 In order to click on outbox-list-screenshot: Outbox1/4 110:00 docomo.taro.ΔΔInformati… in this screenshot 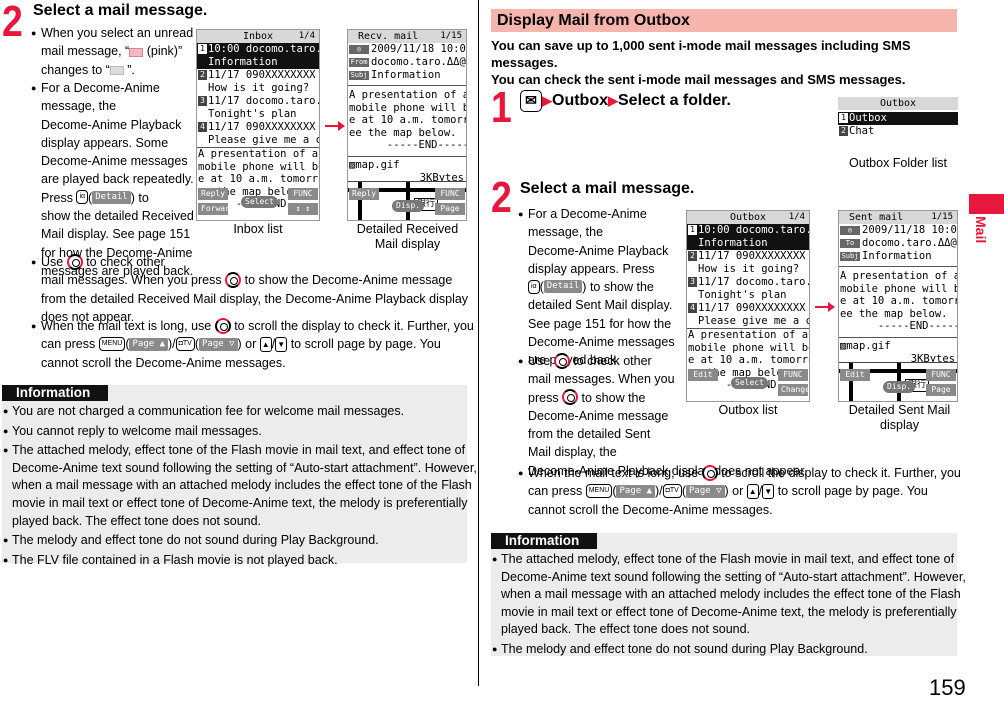, I will do `click(748, 306)`.